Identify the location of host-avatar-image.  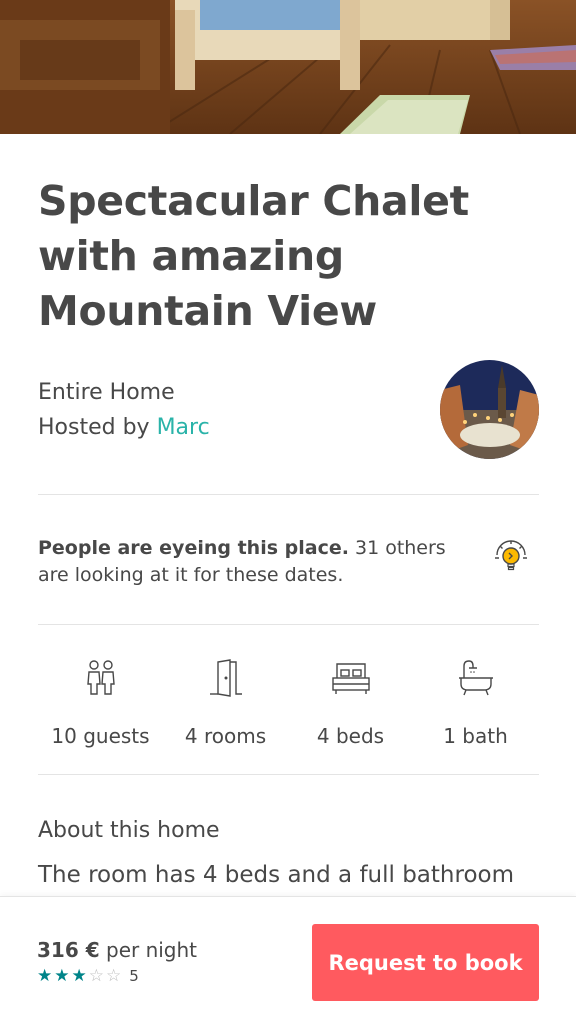
(489, 409).